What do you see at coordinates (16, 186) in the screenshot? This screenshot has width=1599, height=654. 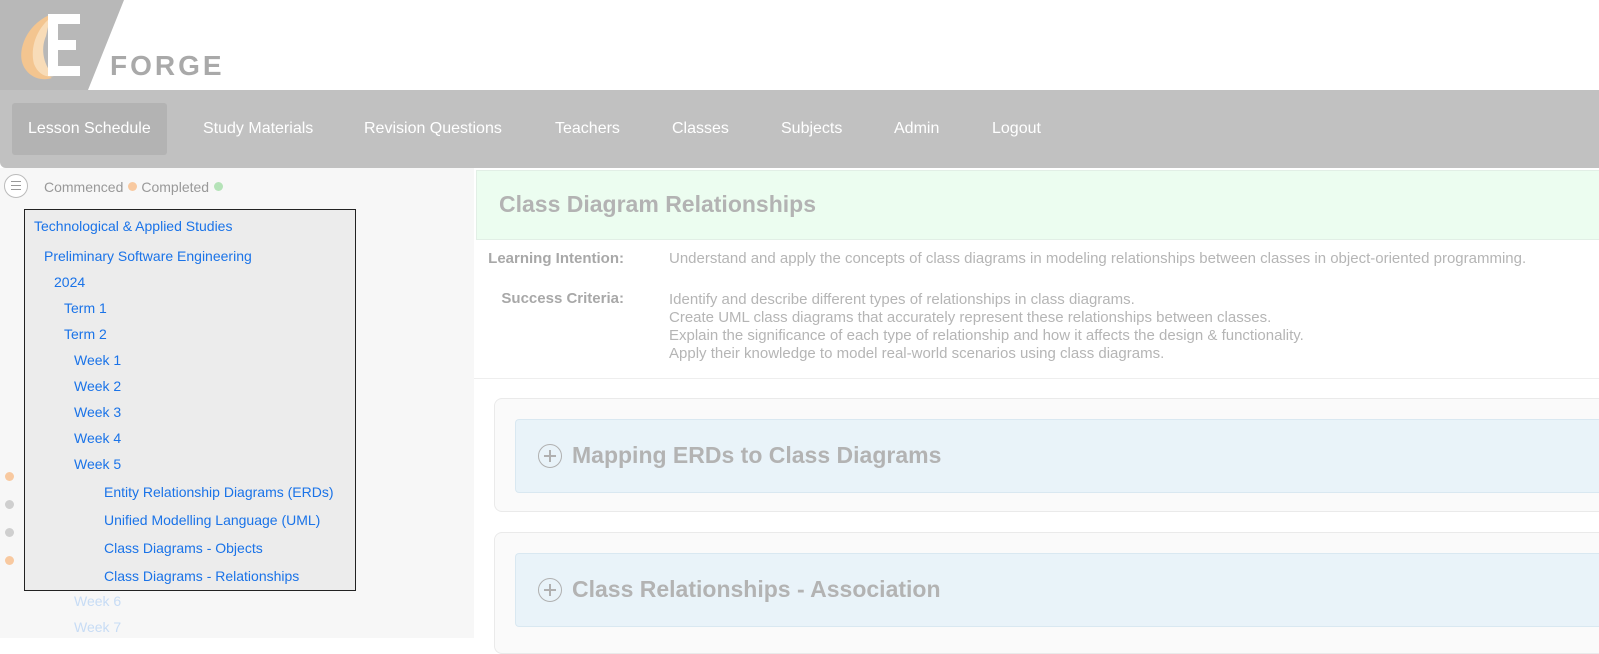 I see `menu-toggle-icon` at bounding box center [16, 186].